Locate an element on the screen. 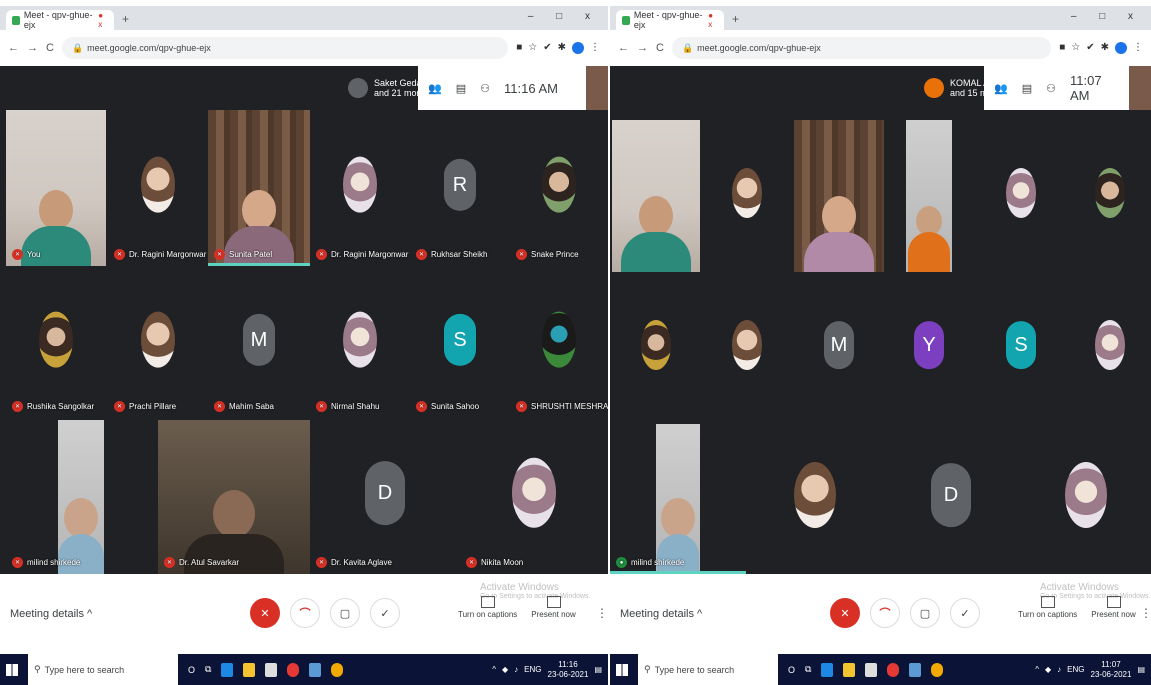  tile-participant: ✕ SHRUSHTI MESHRAM is located at coordinates (559, 343).